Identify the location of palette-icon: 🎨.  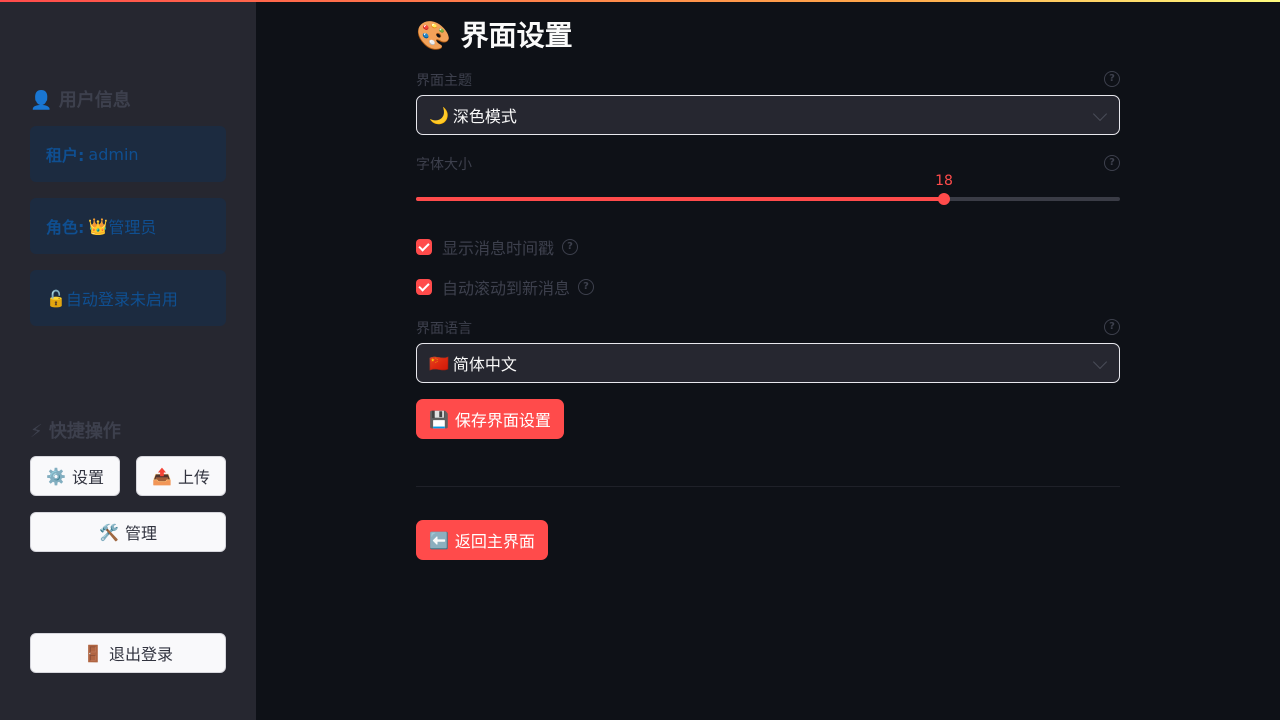
(433, 35).